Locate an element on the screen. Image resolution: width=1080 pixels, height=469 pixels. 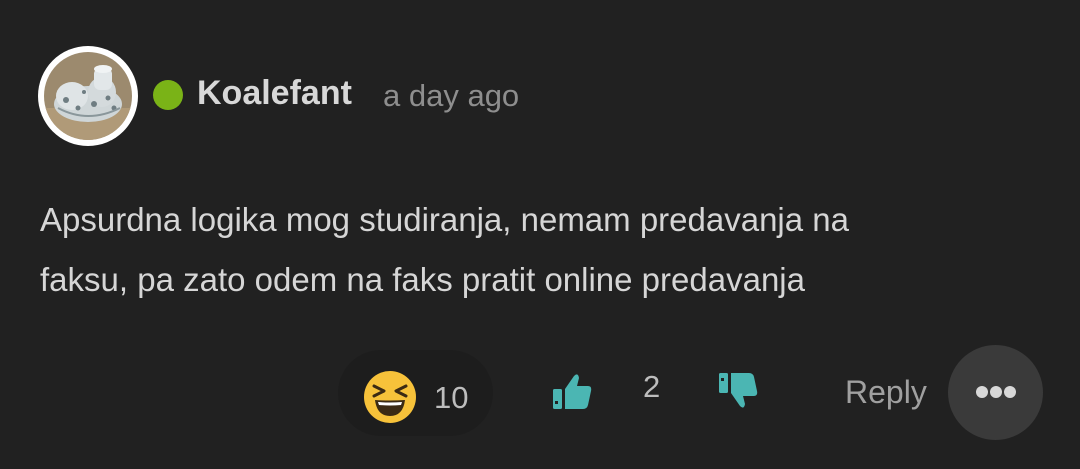
avatar is located at coordinates (88, 96).